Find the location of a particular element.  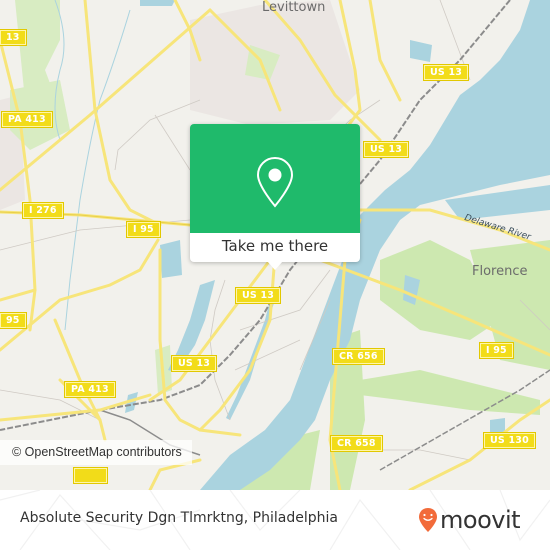

park-area is located at coordinates (450, 392).